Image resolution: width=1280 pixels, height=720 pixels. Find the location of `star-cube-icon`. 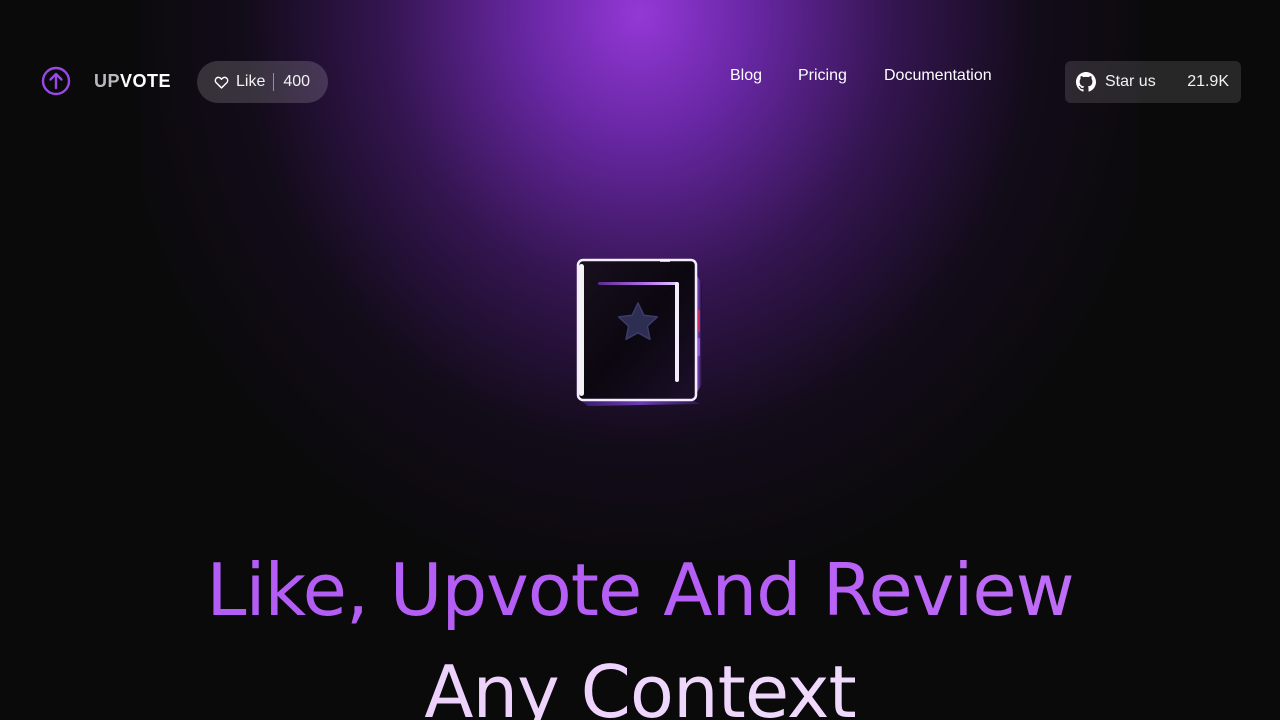

star-cube-icon is located at coordinates (639, 332).